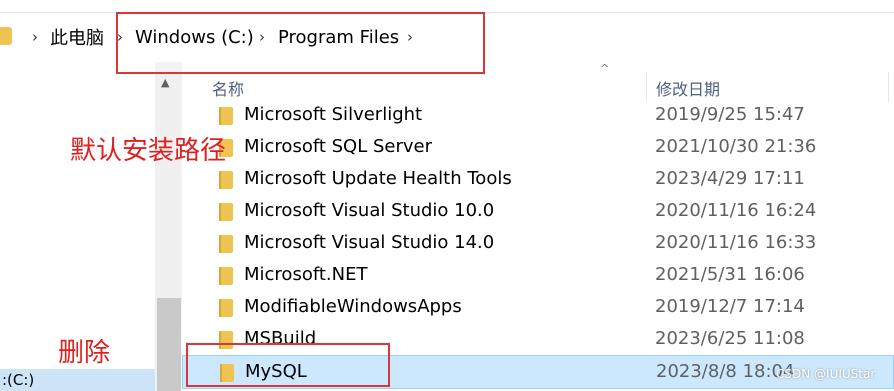  Describe the element at coordinates (538, 115) in the screenshot. I see `list-item: Microsoft Silverlight 2019/9/25 15:47` at that location.